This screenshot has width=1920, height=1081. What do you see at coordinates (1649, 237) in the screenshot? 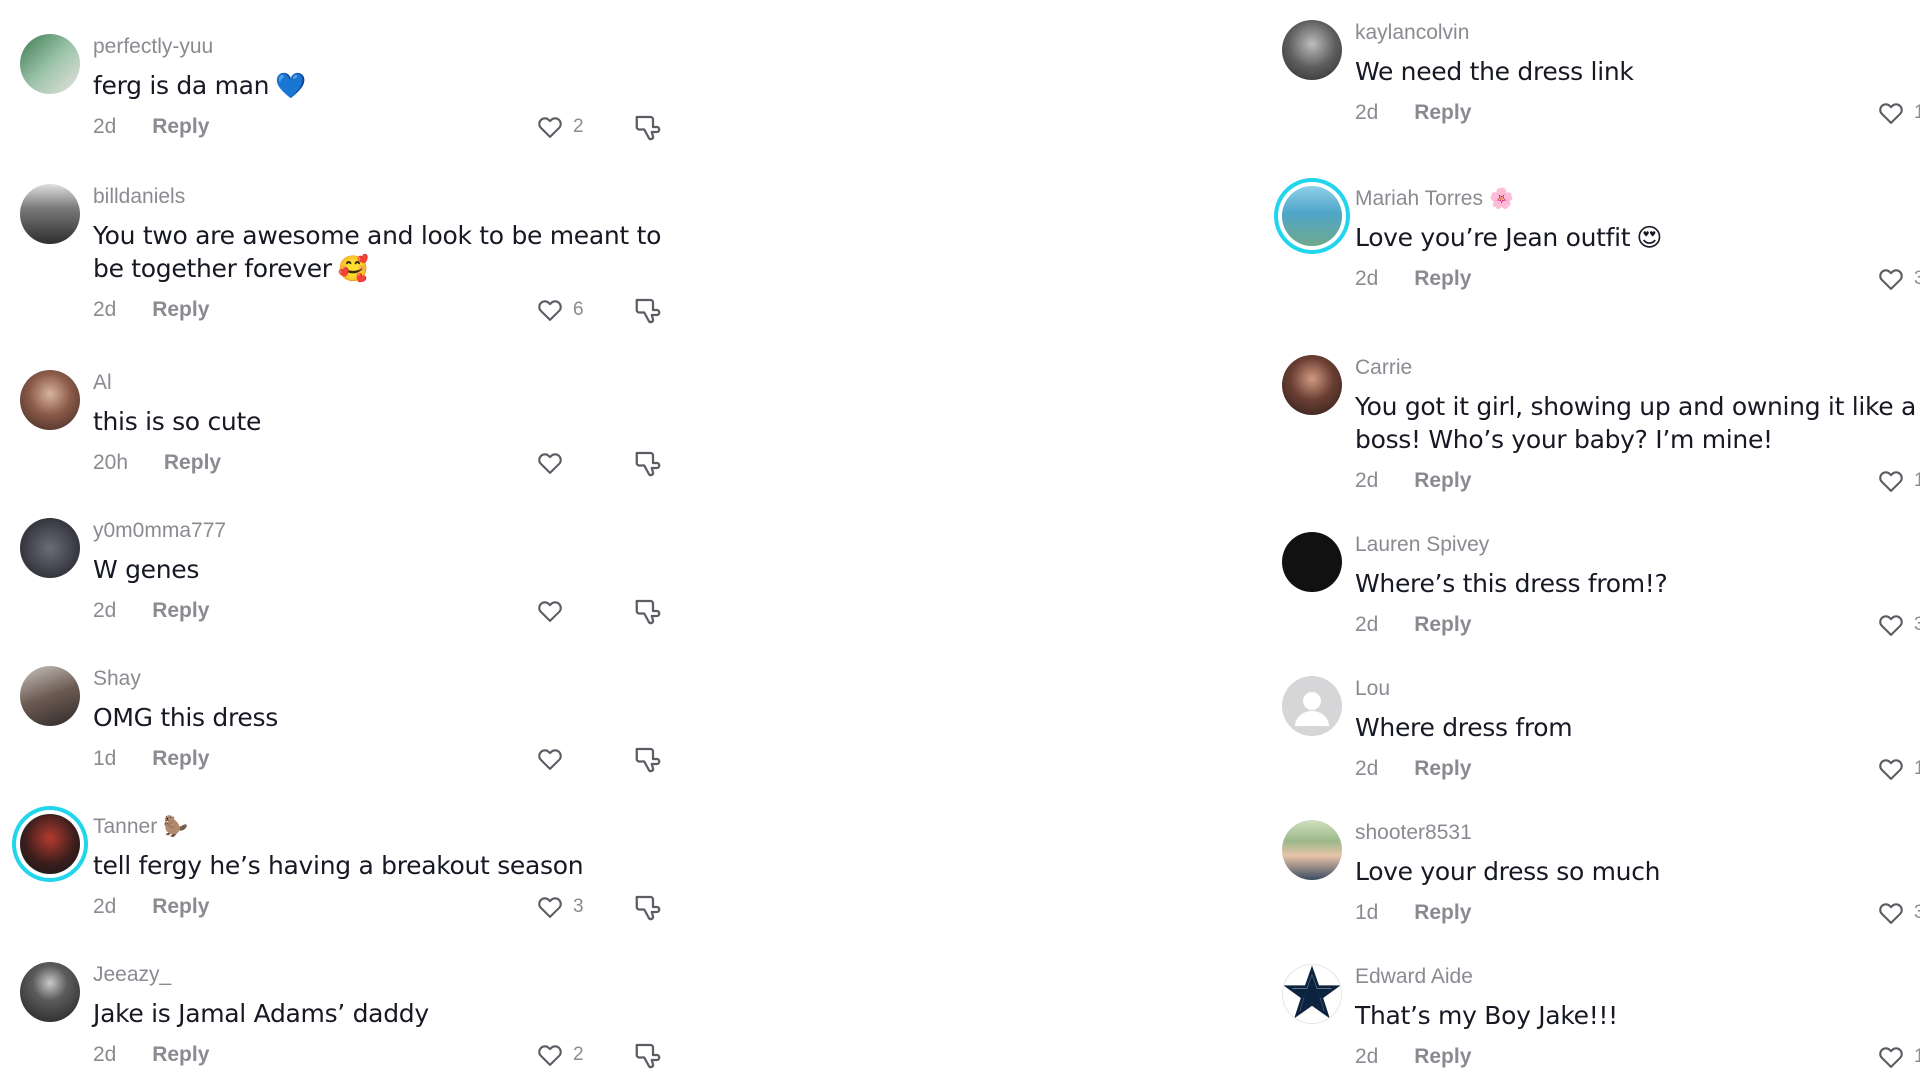
I see `heart-eyes-emoji: 😍` at bounding box center [1649, 237].